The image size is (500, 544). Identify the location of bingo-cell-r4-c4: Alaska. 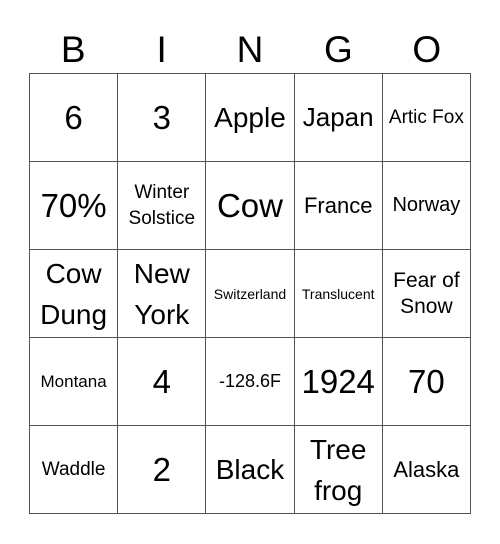
(426, 470).